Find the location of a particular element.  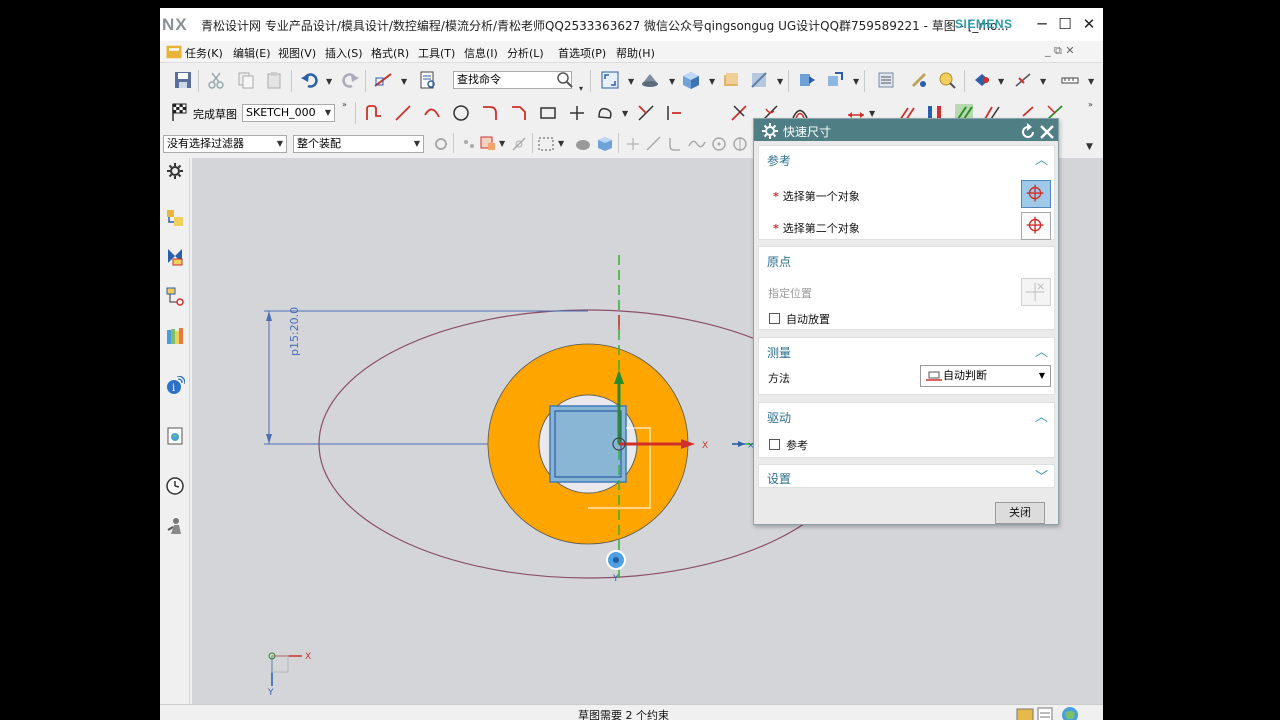

display-icon is located at coordinates (759, 80).